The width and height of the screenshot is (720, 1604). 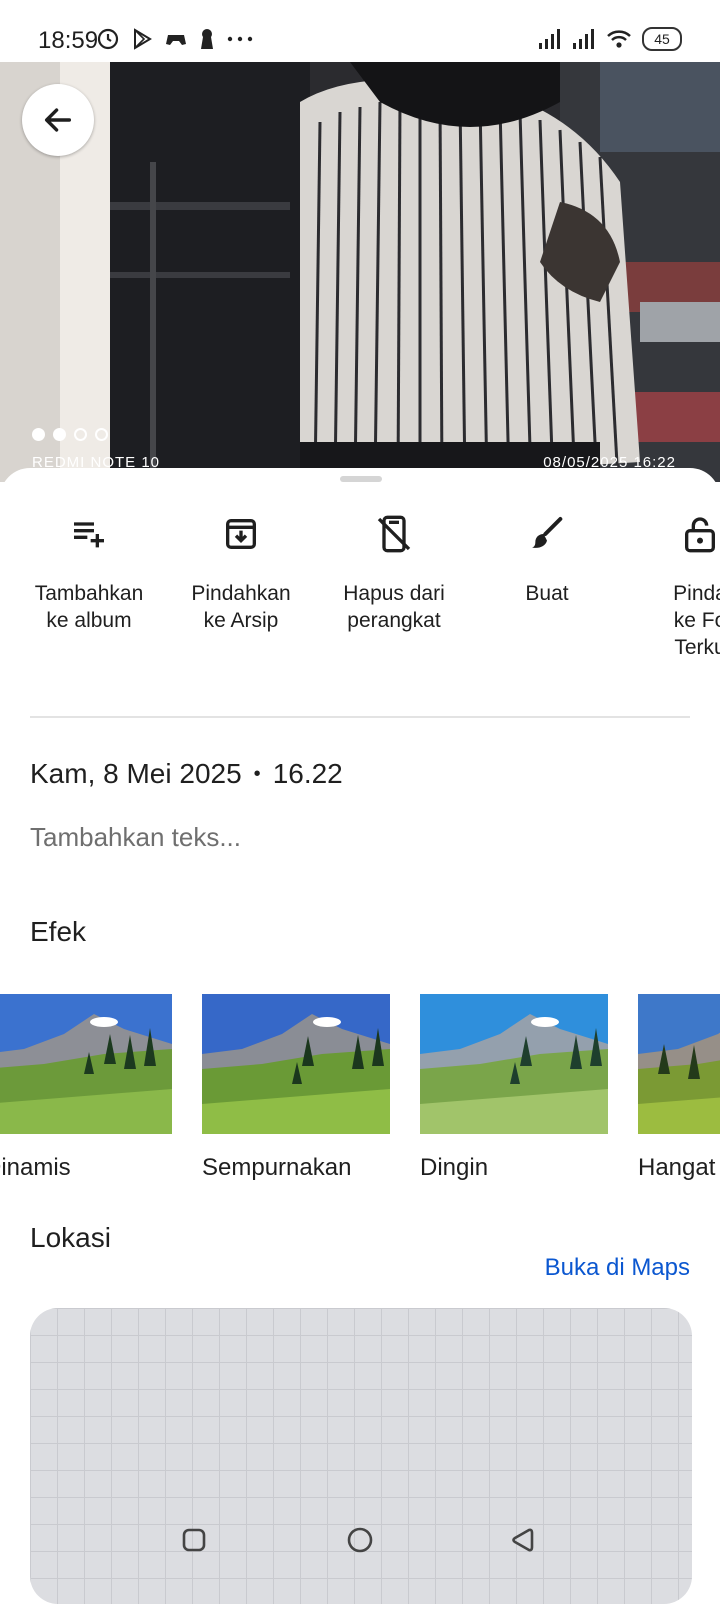 I want to click on effect-label: Sempurnakan, so click(x=277, y=1167).